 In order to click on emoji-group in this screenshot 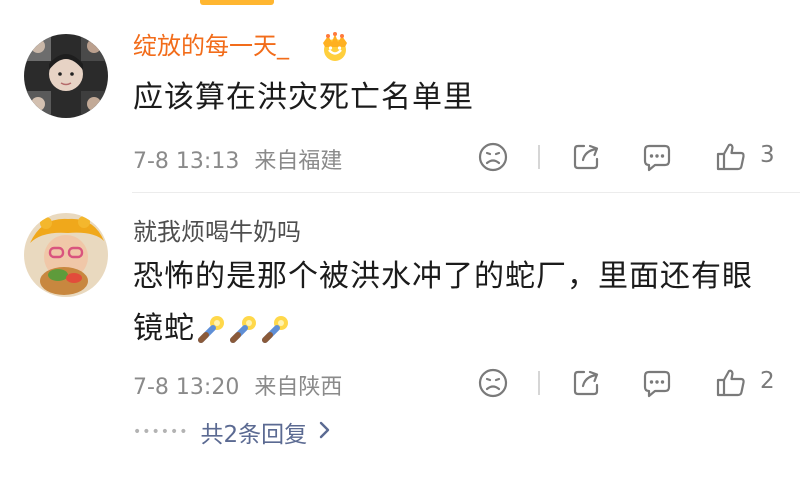, I will do `click(244, 329)`.